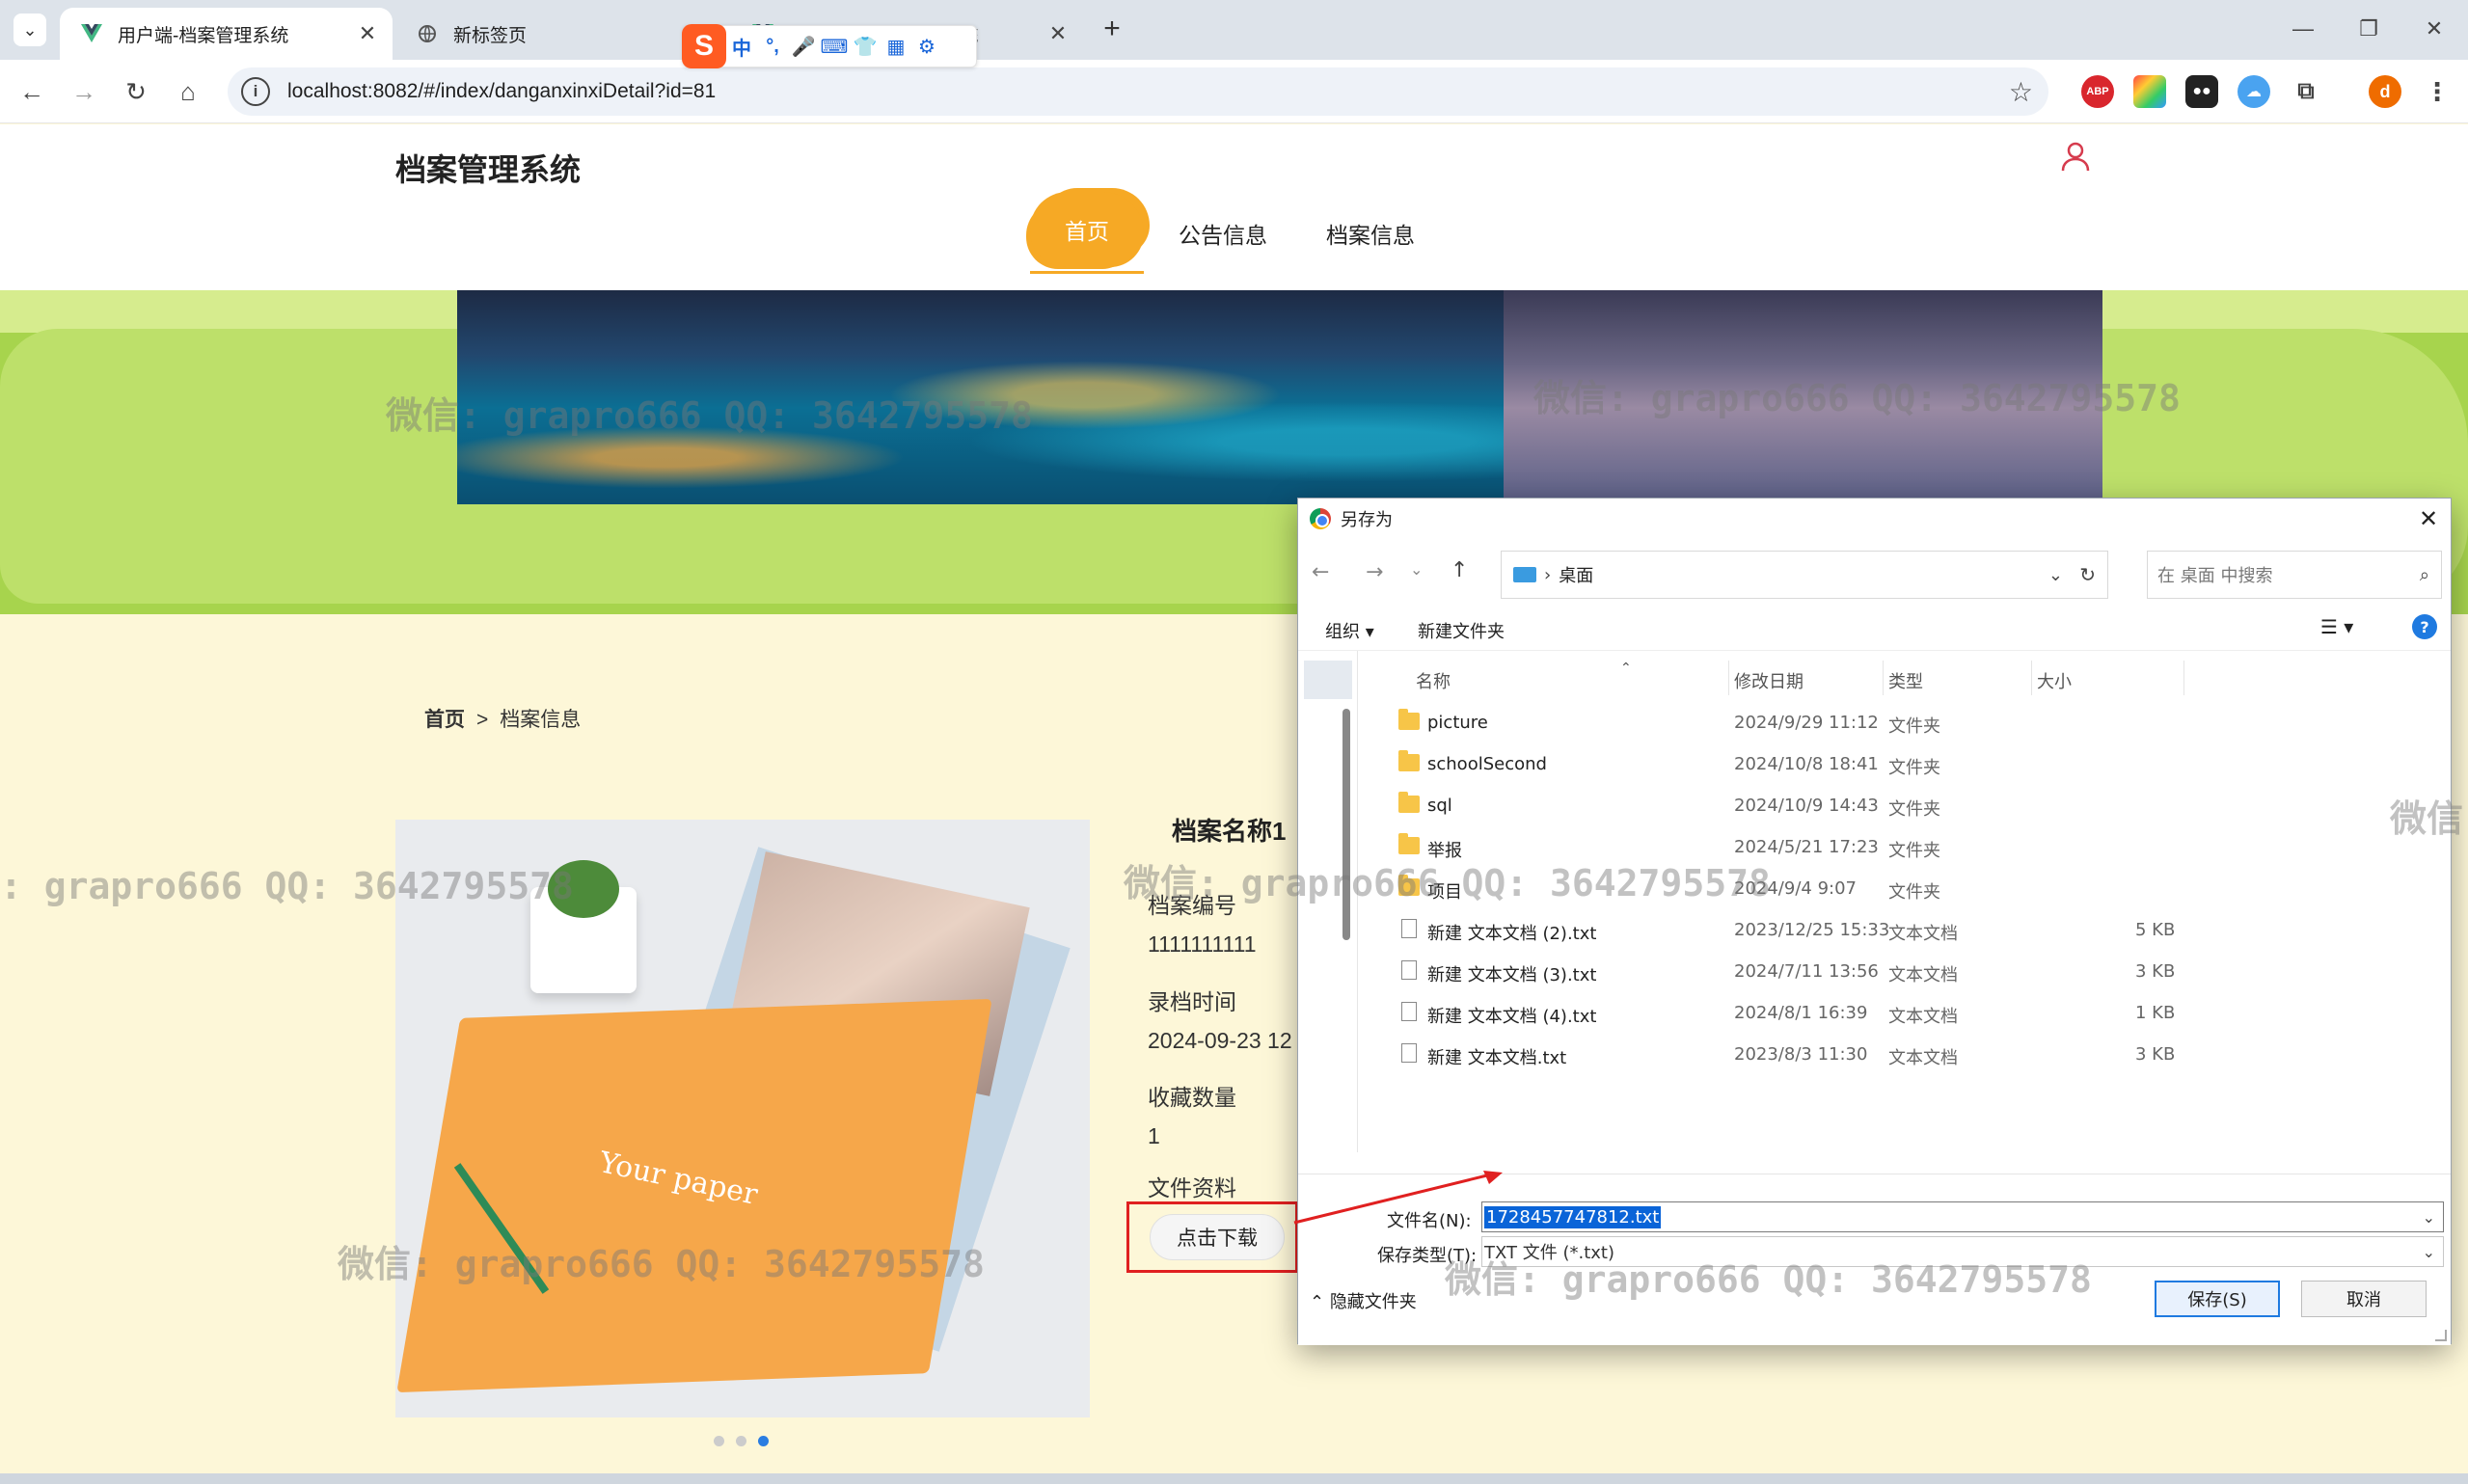  I want to click on hide-folders-toggle: ⌃ 隐藏文件夹, so click(1363, 1300).